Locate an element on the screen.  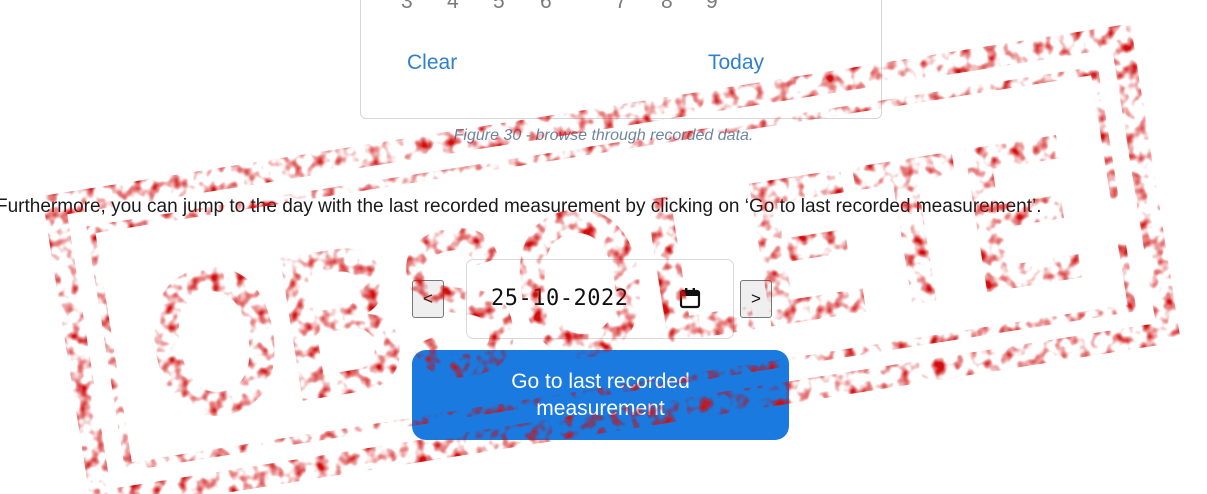
next-day-button: > is located at coordinates (756, 299).